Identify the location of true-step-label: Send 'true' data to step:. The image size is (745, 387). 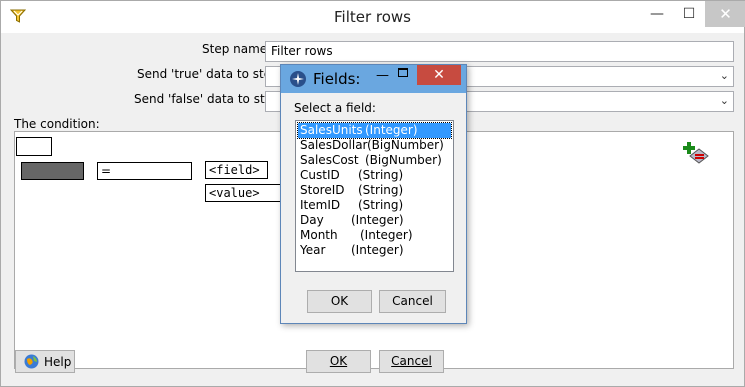
(210, 74).